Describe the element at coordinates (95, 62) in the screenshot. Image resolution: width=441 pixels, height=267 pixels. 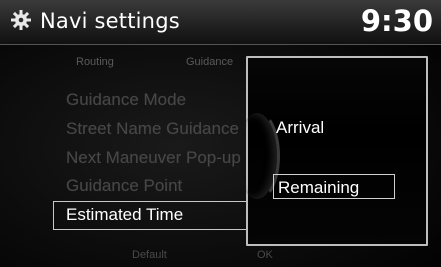
I see `tab-routing: Routing` at that location.